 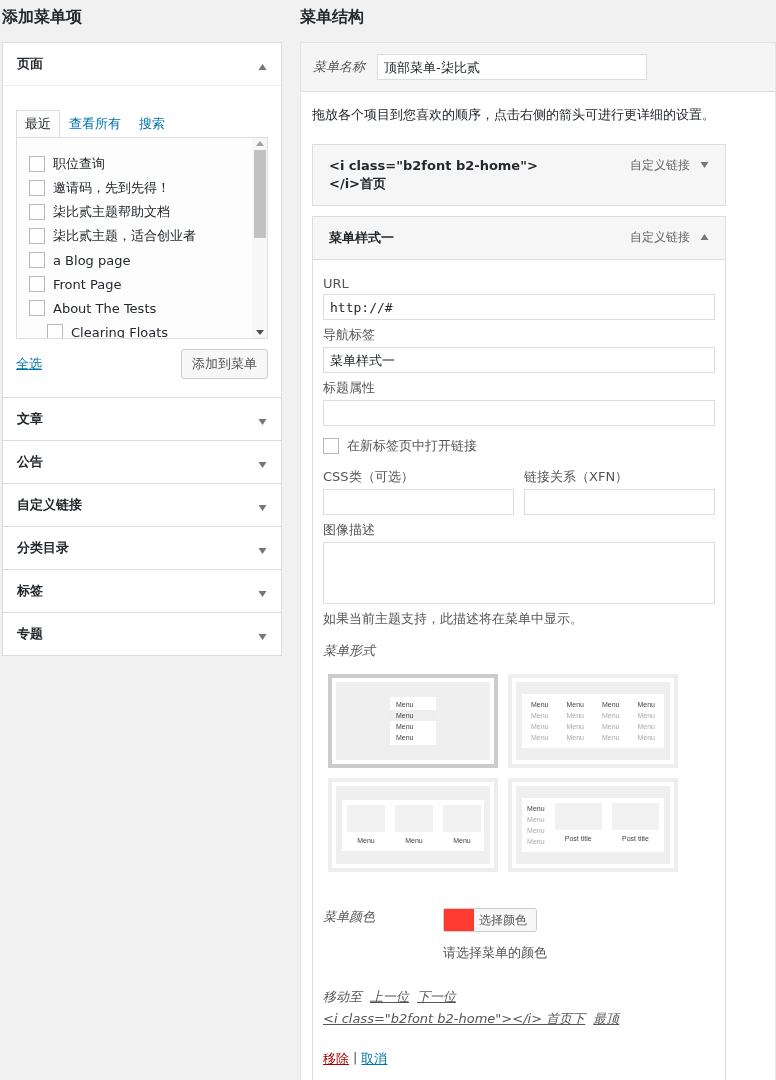 I want to click on select-all-link: 全选, so click(x=29, y=364).